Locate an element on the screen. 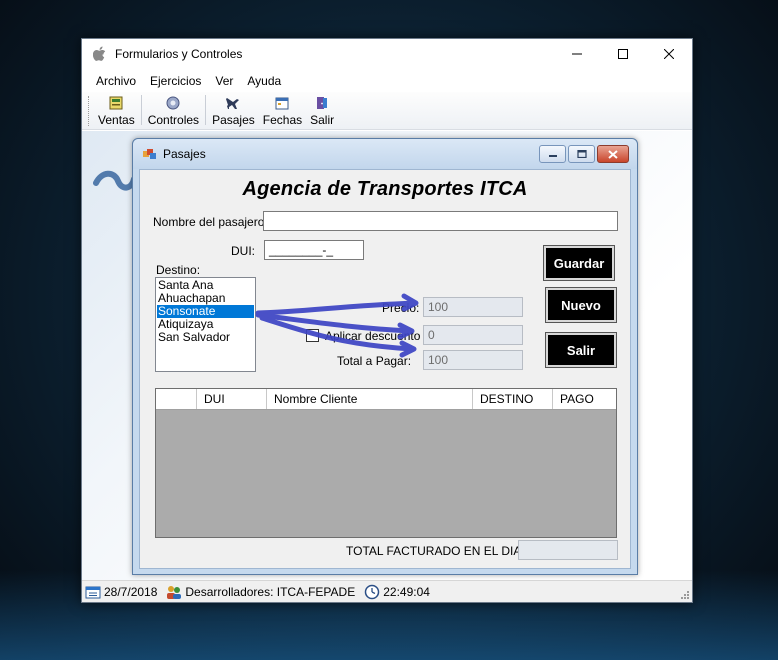  list-item: San Salvador is located at coordinates (205, 337).